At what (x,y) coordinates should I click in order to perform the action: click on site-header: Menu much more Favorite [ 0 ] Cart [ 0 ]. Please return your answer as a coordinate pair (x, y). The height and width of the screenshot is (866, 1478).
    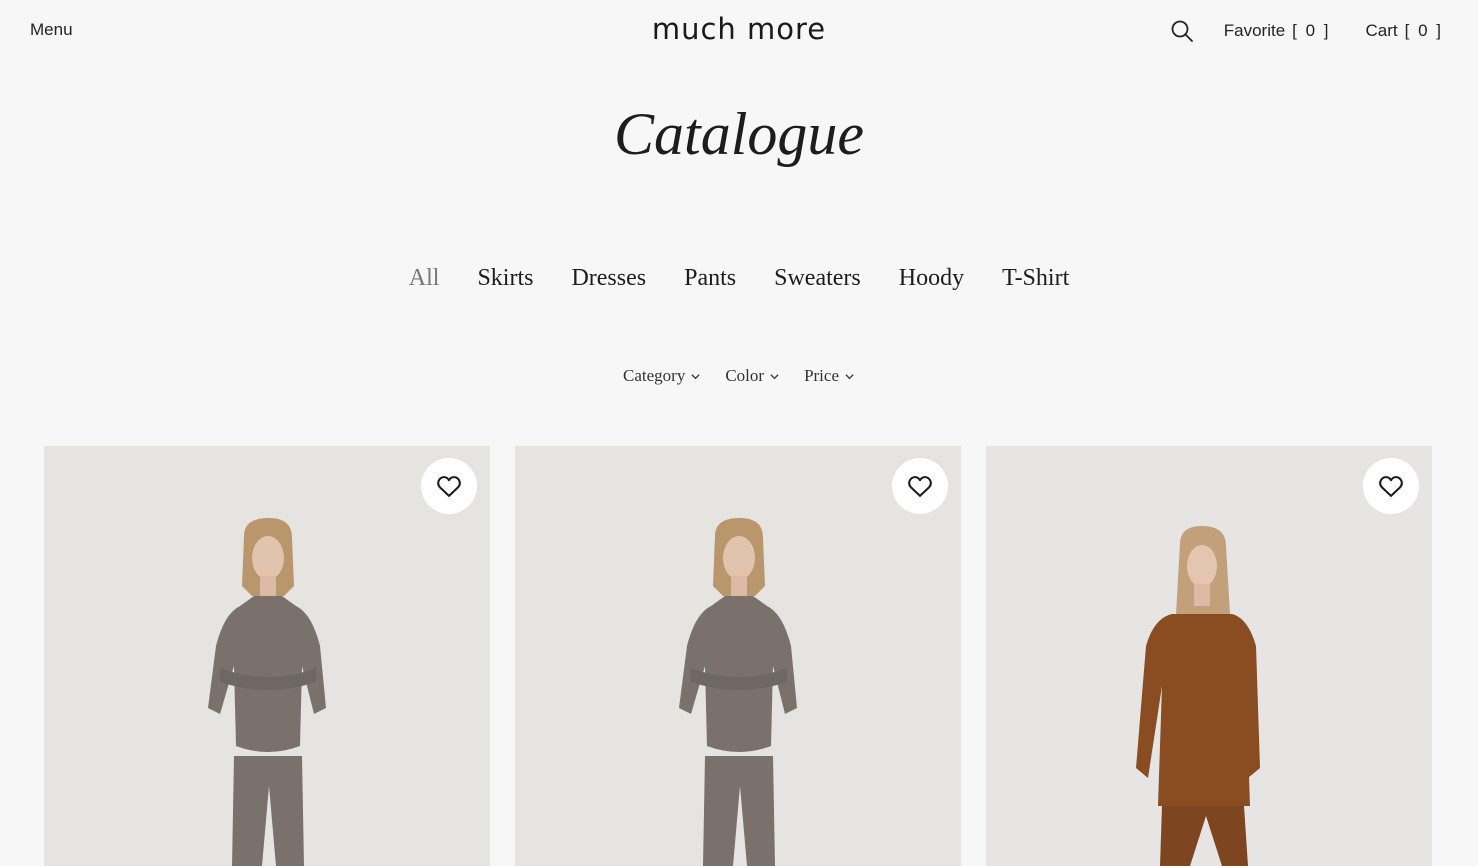
    Looking at the image, I should click on (739, 32).